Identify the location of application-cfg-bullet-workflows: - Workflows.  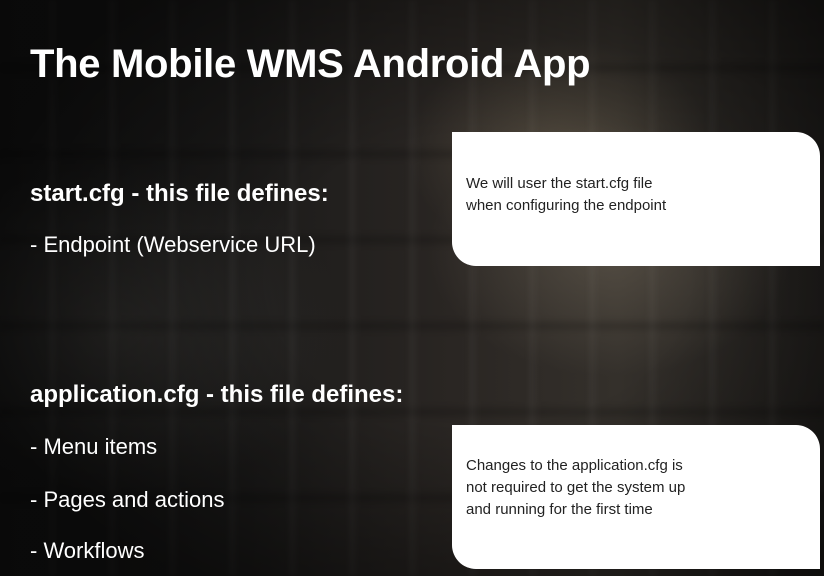
(87, 550).